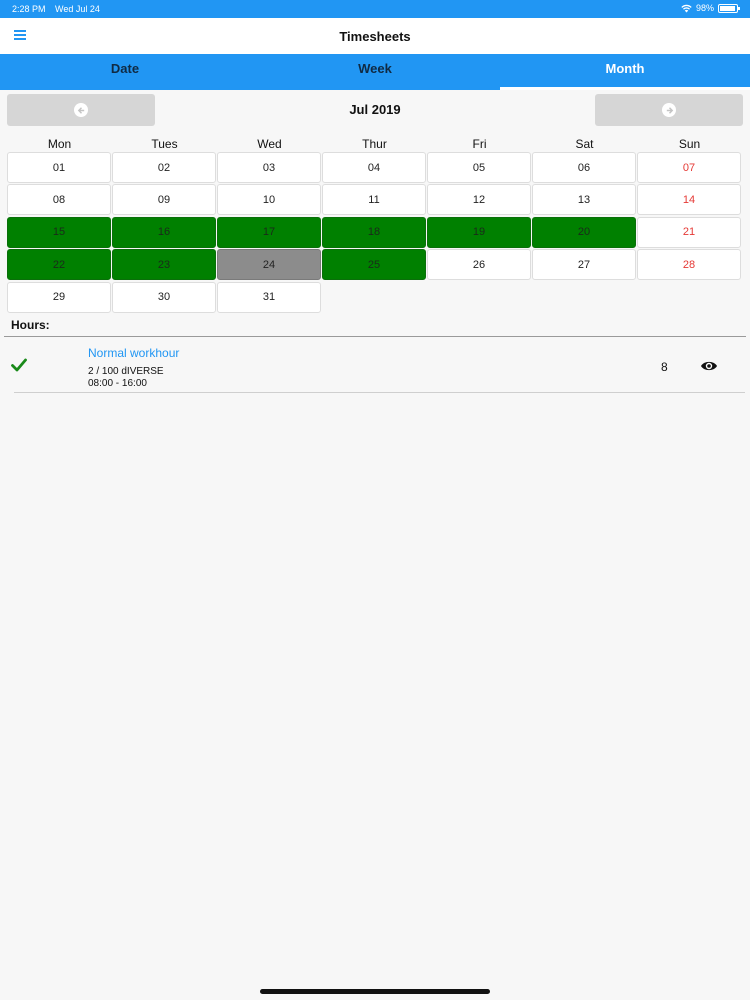 This screenshot has height=1000, width=750. What do you see at coordinates (29, 9) in the screenshot?
I see `status-time: 2:28 PM` at bounding box center [29, 9].